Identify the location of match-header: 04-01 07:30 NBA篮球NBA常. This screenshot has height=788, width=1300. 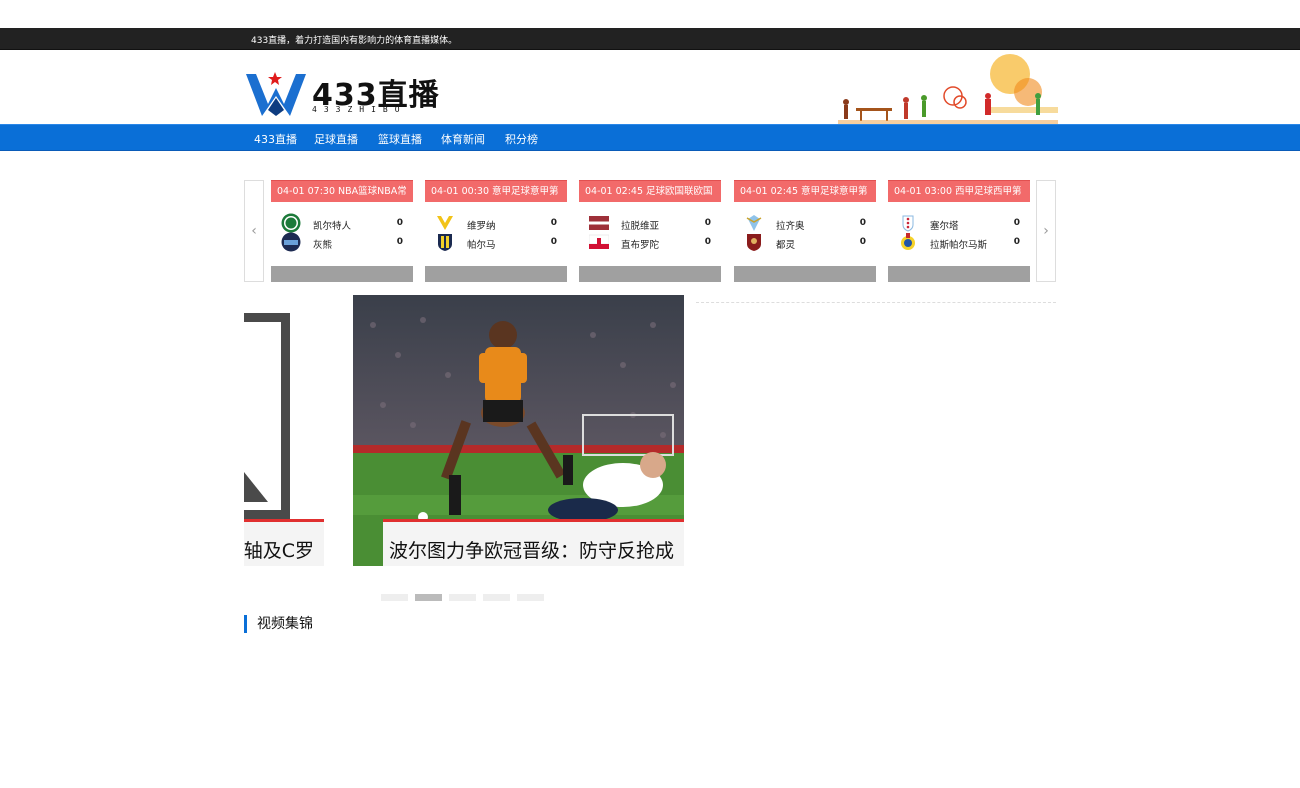
(342, 191).